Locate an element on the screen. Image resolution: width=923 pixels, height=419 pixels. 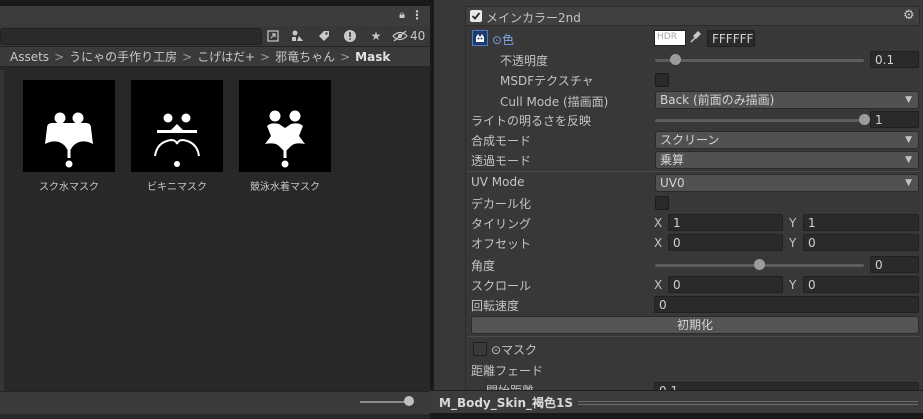
search-input is located at coordinates (131, 36).